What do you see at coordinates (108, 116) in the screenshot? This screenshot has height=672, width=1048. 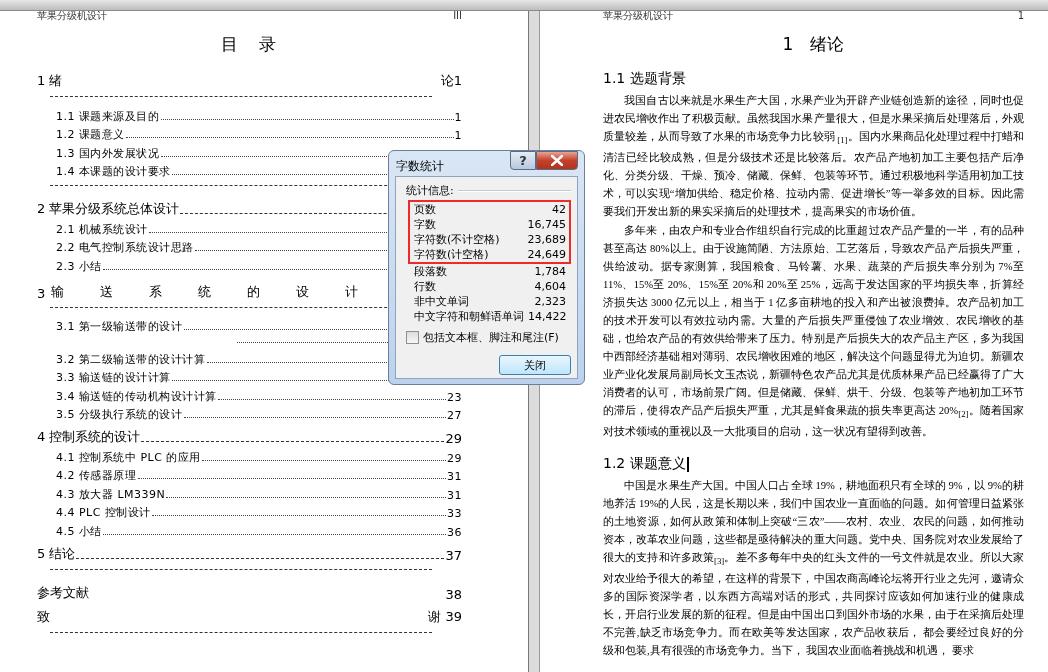 I see `toc-section: 1.1 课题来源及目的` at bounding box center [108, 116].